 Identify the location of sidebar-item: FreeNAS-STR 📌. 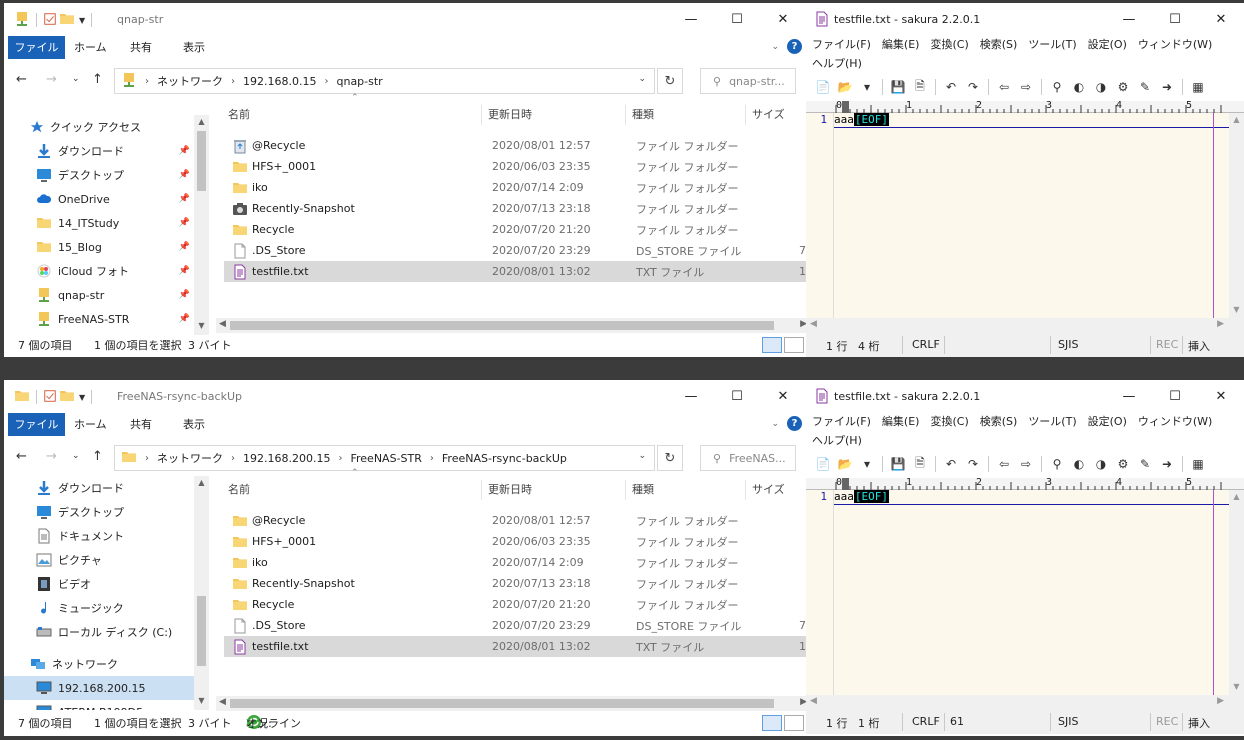
(99, 319).